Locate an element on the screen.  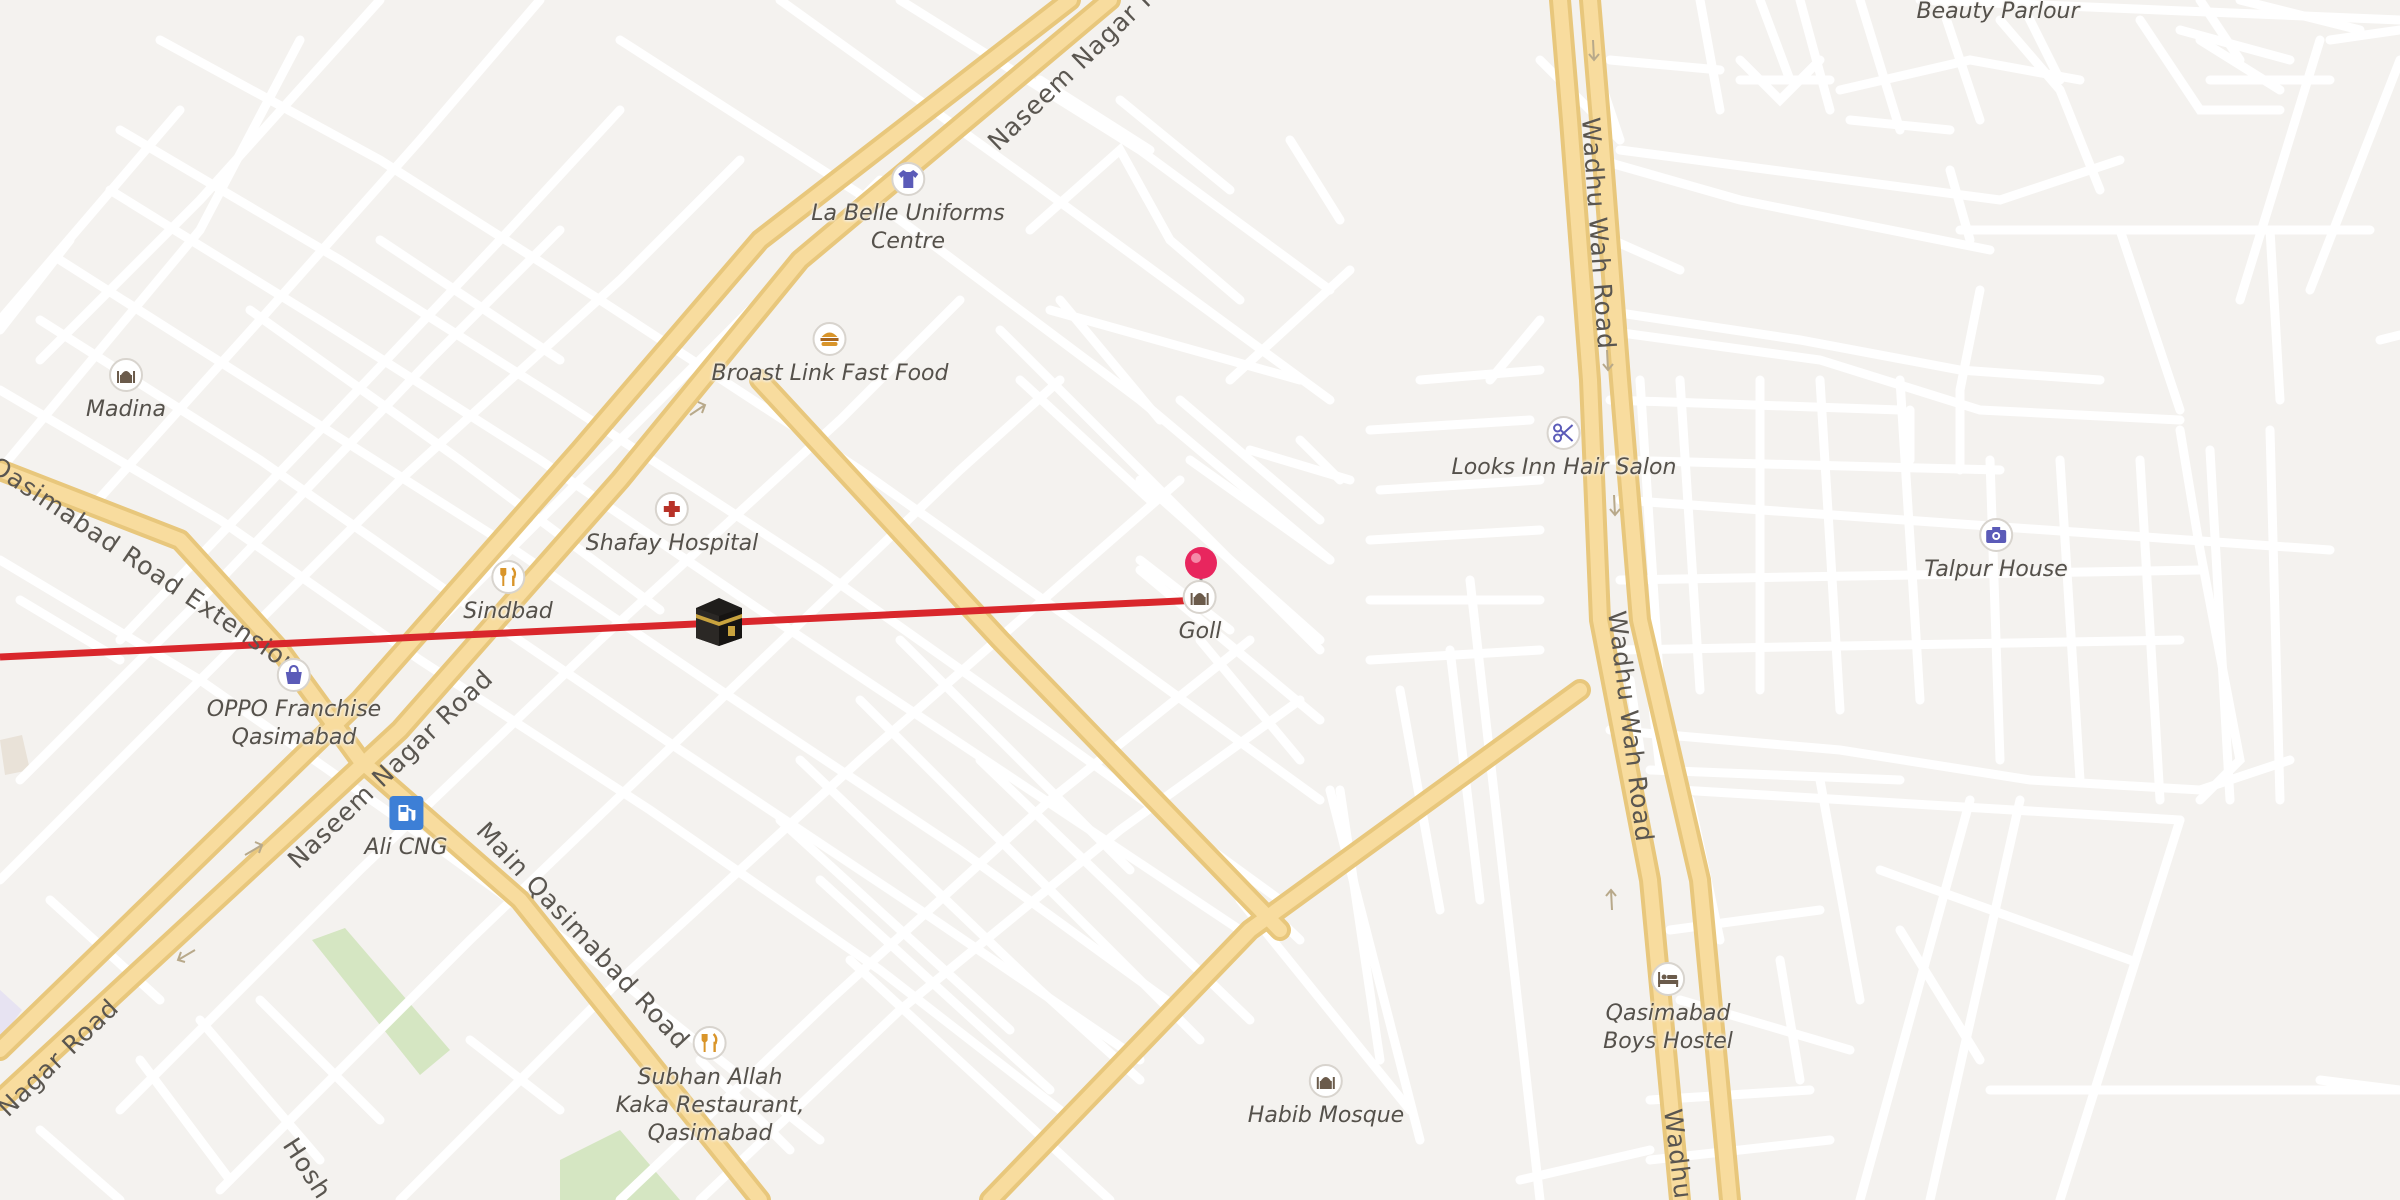
camera-icon is located at coordinates (1996, 535).